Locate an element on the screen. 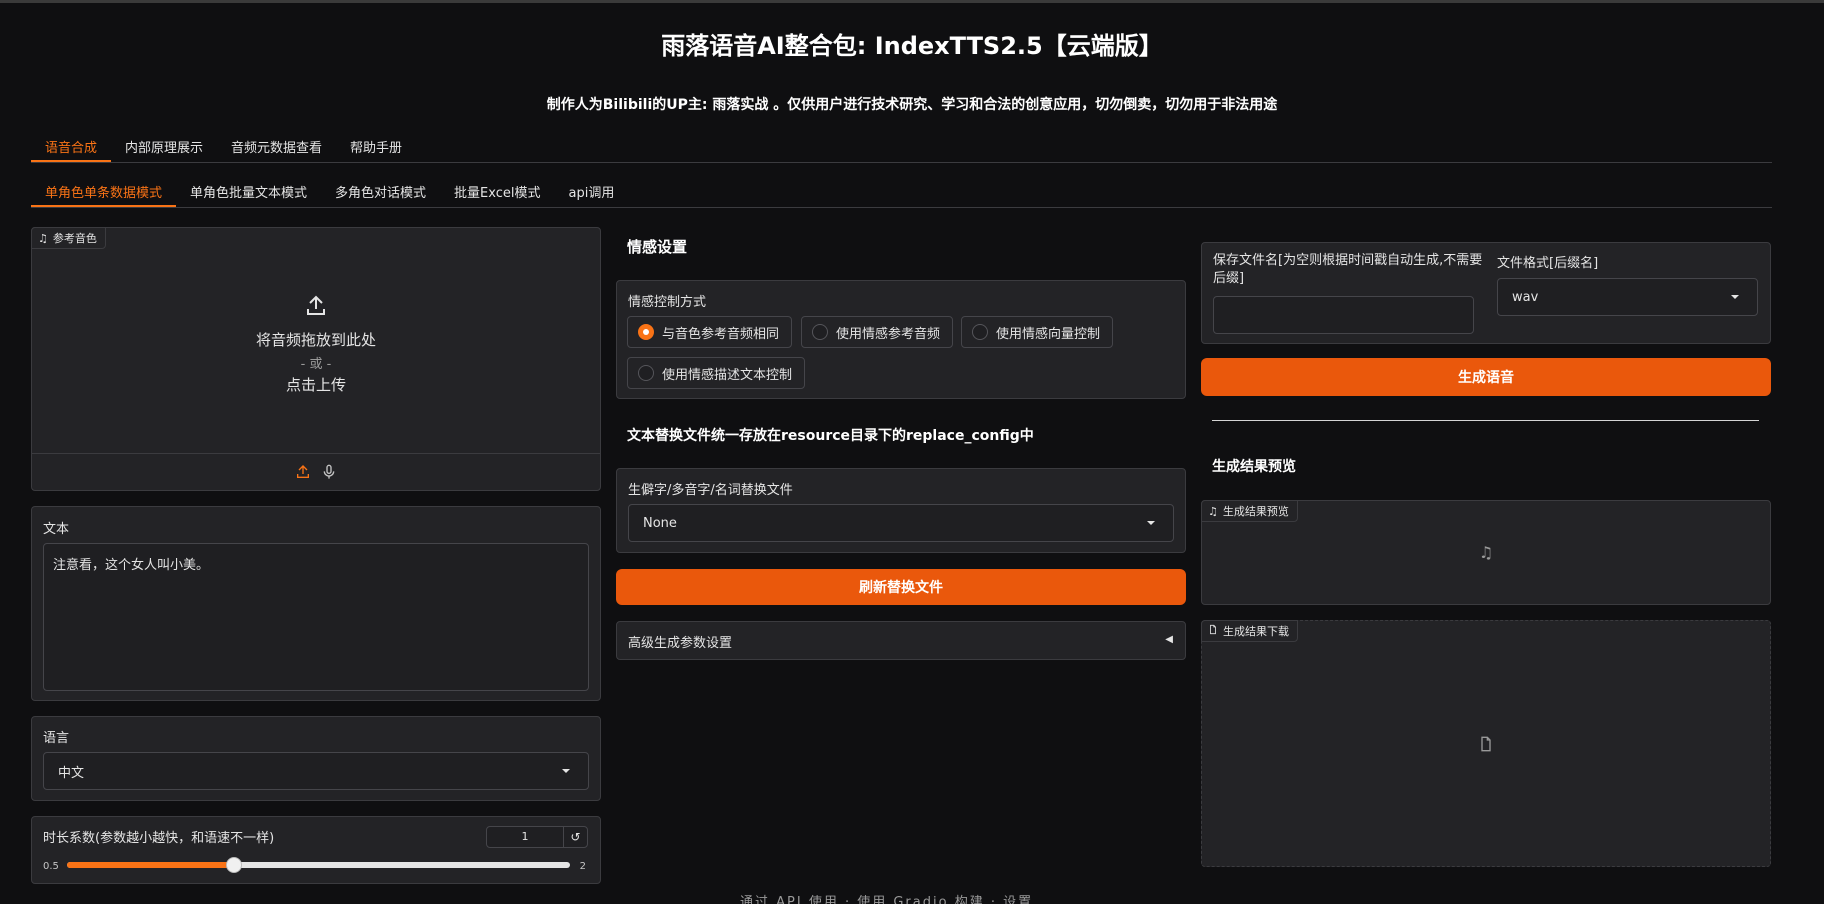  slider-thumb is located at coordinates (234, 865).